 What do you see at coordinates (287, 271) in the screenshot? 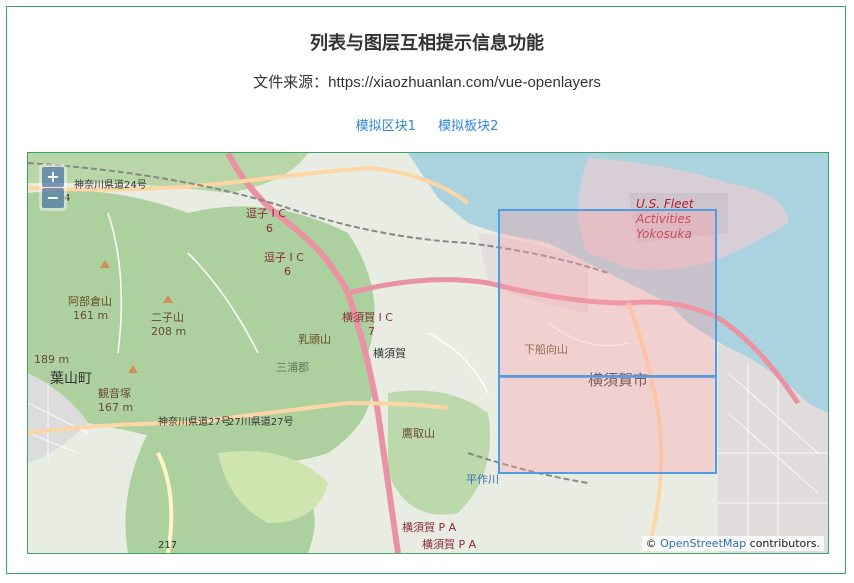
I see `label-num6b: 6` at bounding box center [287, 271].